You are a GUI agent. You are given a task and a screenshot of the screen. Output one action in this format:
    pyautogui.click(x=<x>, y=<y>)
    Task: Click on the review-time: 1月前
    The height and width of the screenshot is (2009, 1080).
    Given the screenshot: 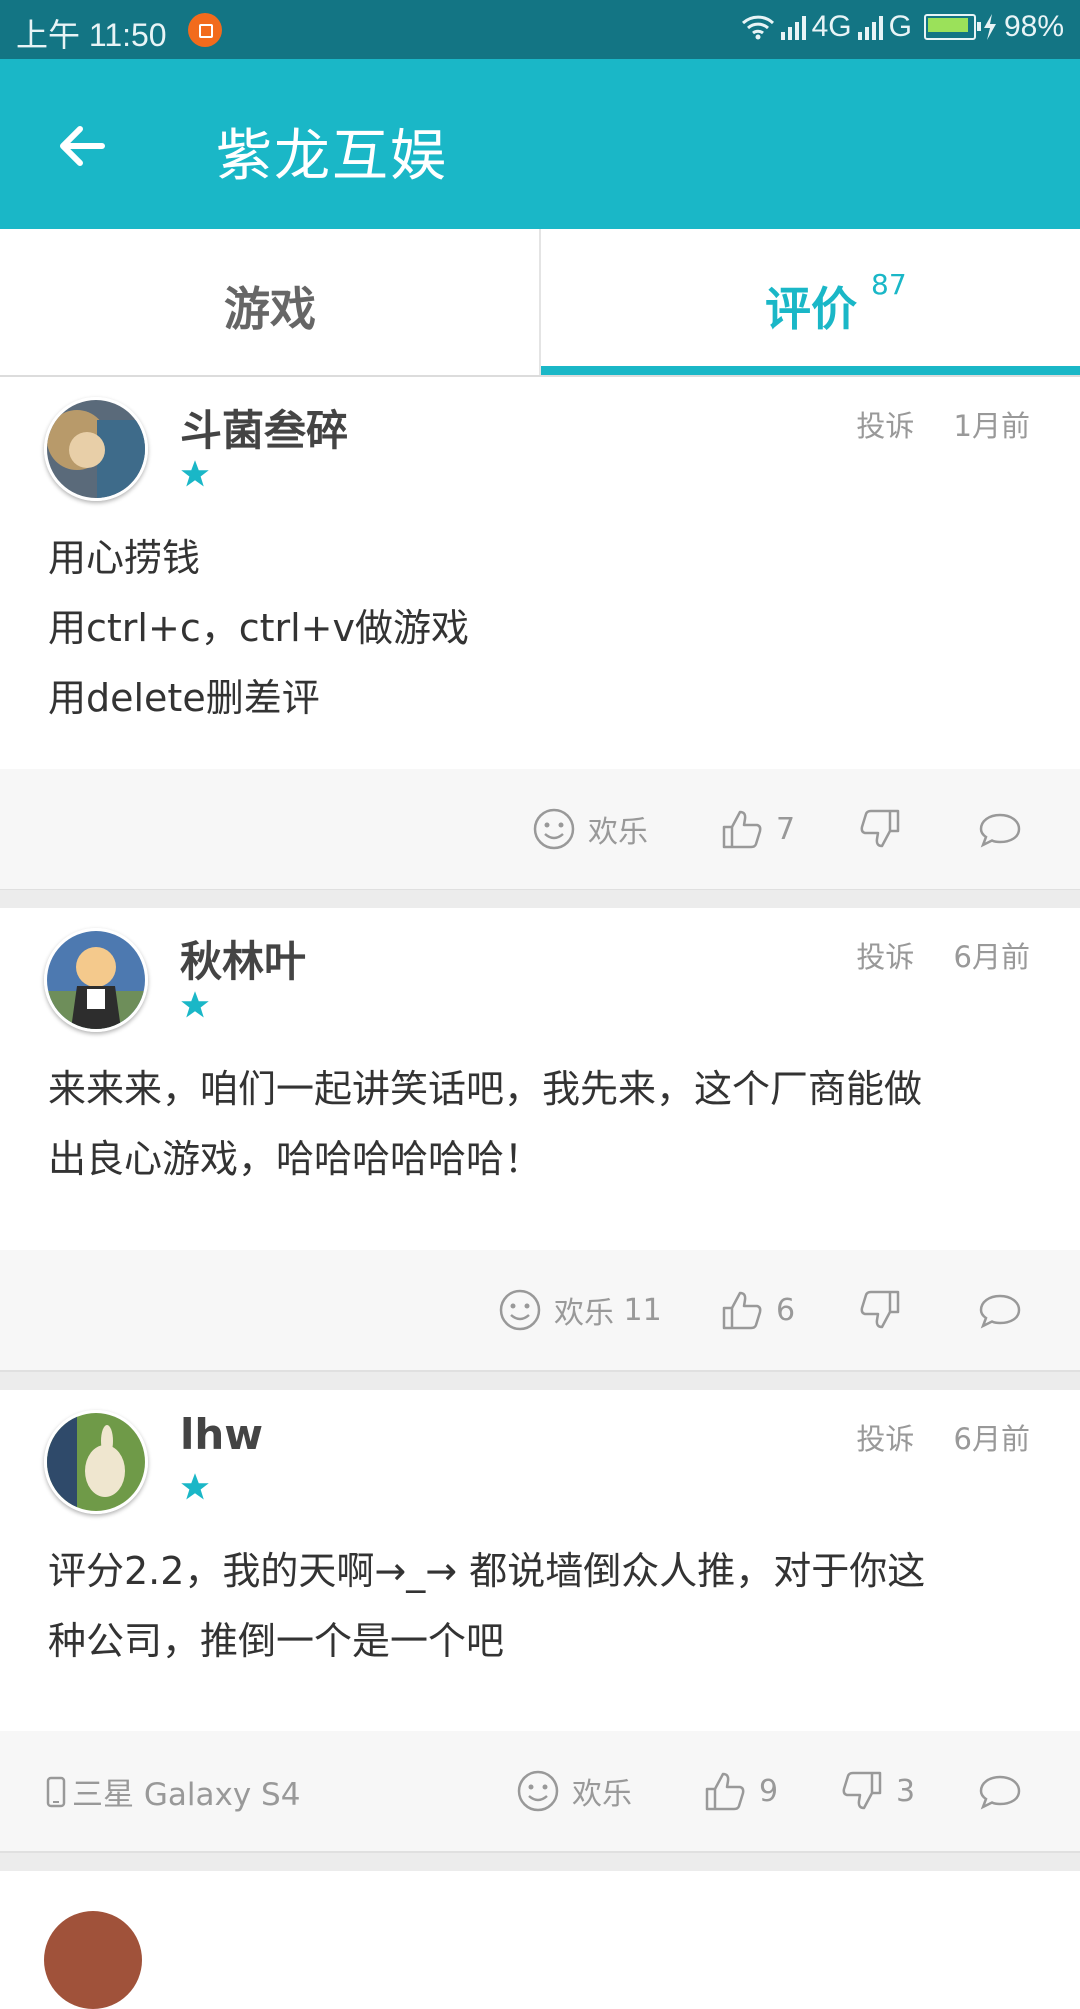 What is the action you would take?
    pyautogui.click(x=991, y=426)
    